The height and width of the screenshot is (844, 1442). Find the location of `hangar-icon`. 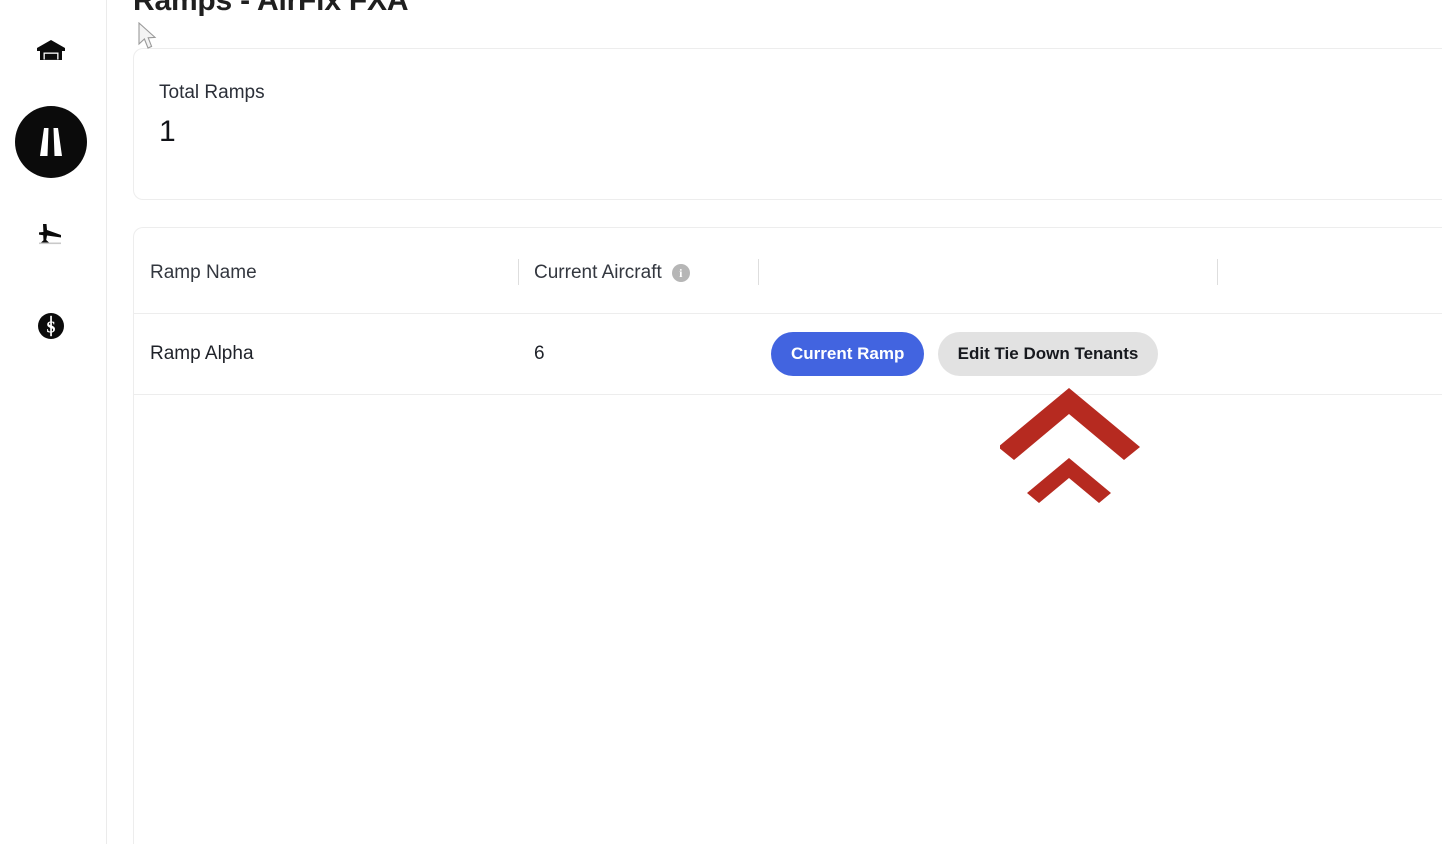

hangar-icon is located at coordinates (51, 50).